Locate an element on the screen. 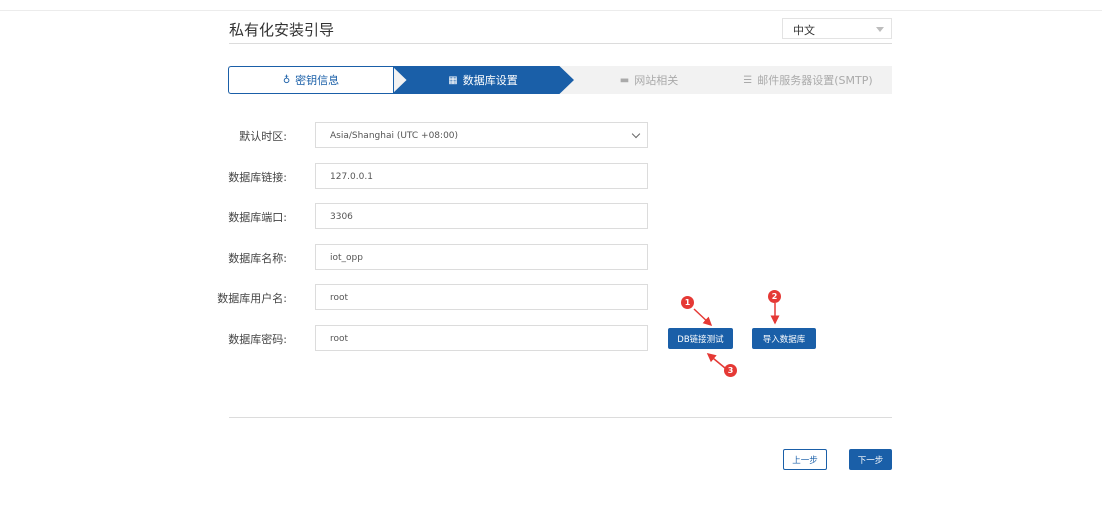  db-name-row: 数据库名称: iot_opp is located at coordinates (438, 257).